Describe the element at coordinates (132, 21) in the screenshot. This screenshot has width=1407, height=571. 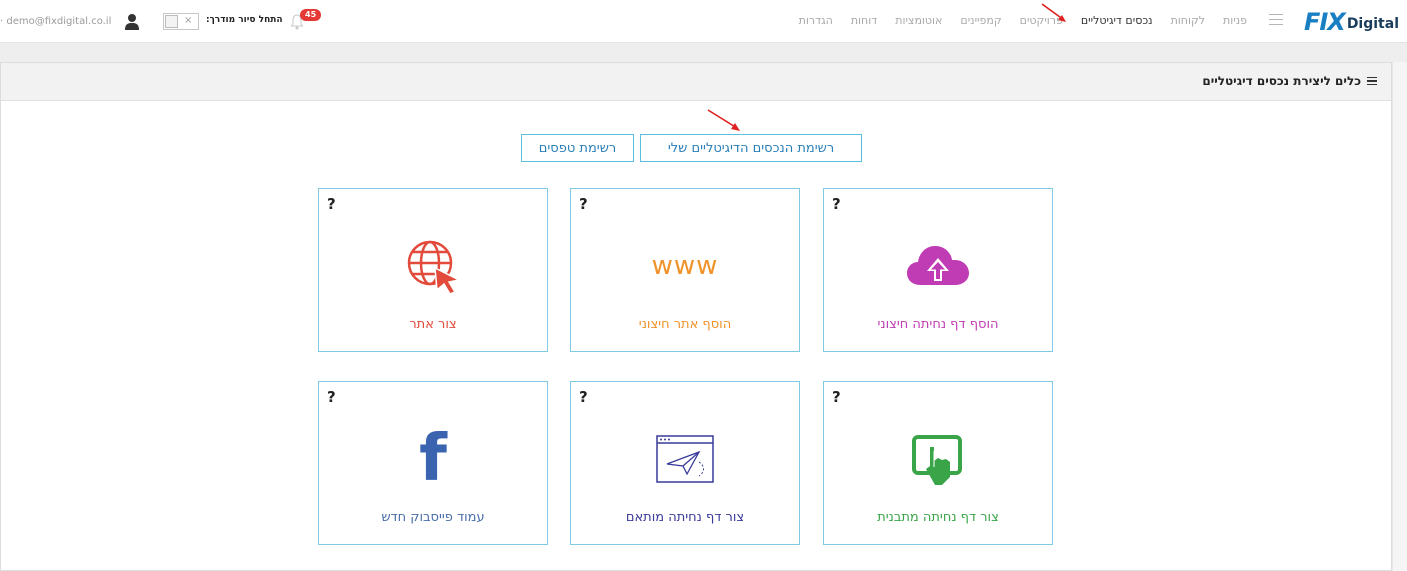
I see `user-icon` at that location.